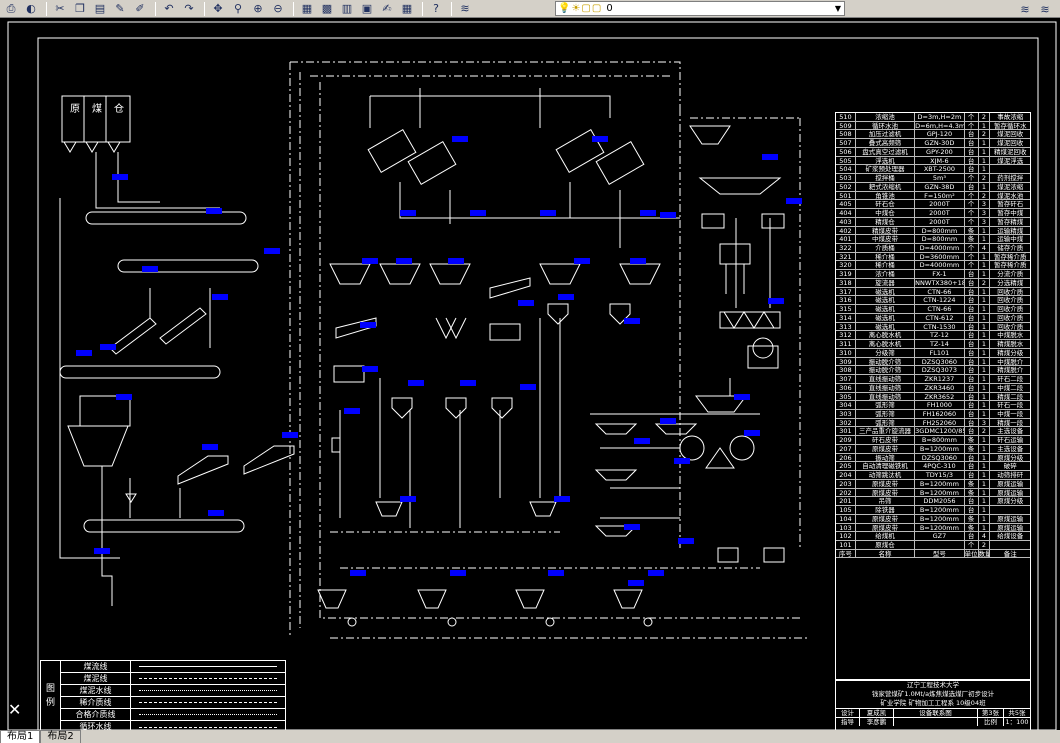  I want to click on parts-cell: 分级筛, so click(886, 352).